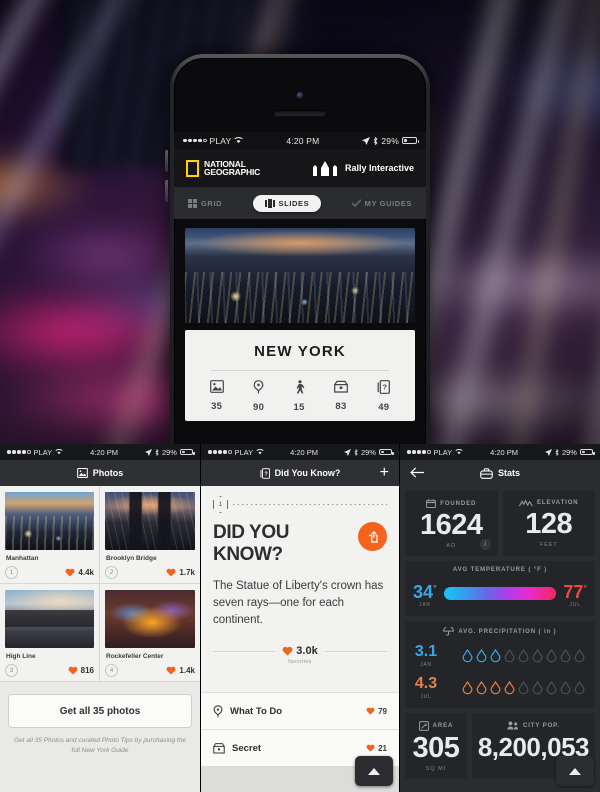 The width and height of the screenshot is (600, 792). I want to click on fact-heading: DID YOU KNOW?, so click(251, 543).